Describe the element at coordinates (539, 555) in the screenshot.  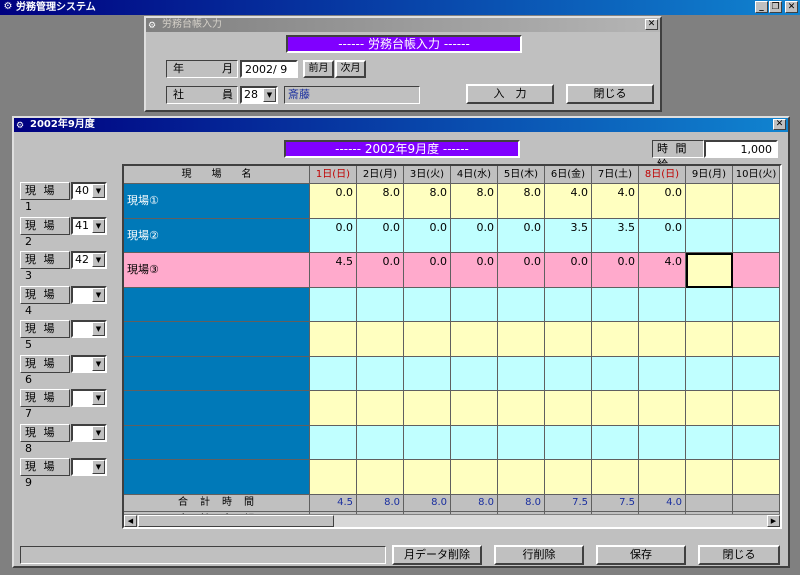
I see `delete-row-button: 行削除` at that location.